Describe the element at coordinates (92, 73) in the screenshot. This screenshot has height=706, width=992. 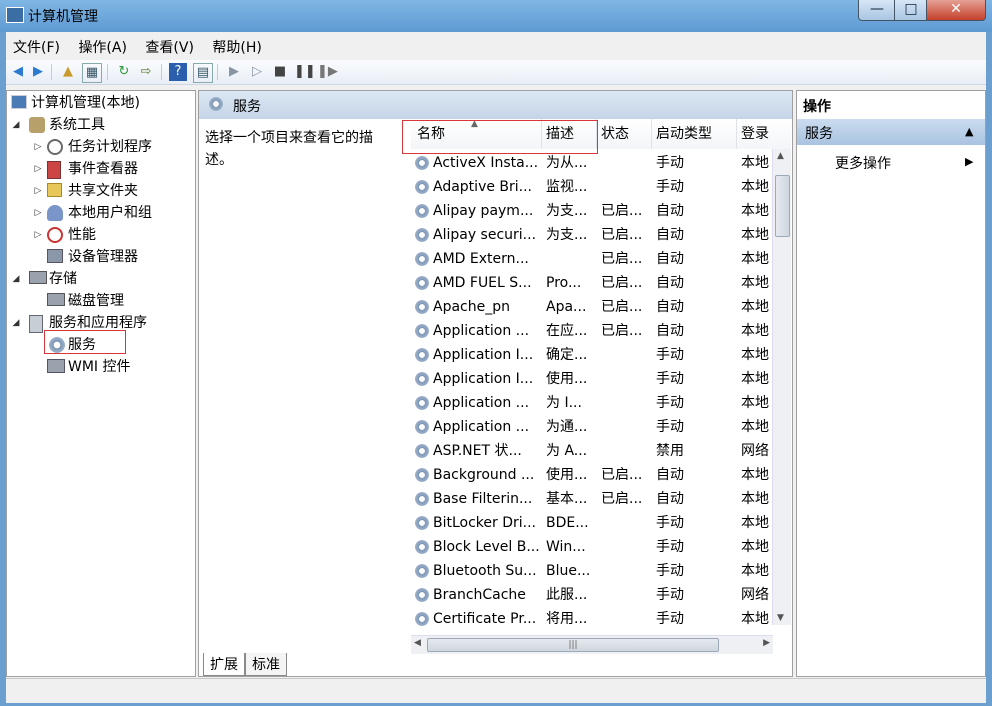
I see `show-hide-tree-icon: ▦` at that location.